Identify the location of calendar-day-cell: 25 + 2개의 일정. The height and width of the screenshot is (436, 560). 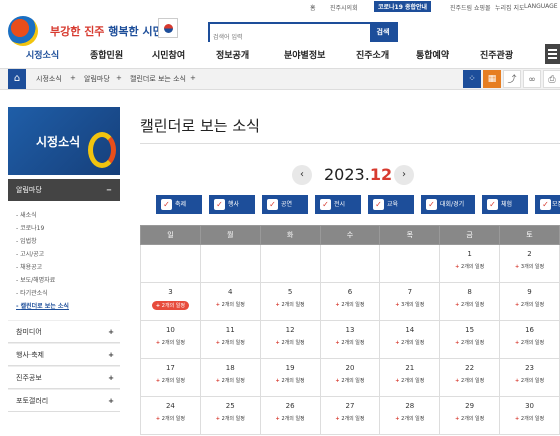
(230, 415).